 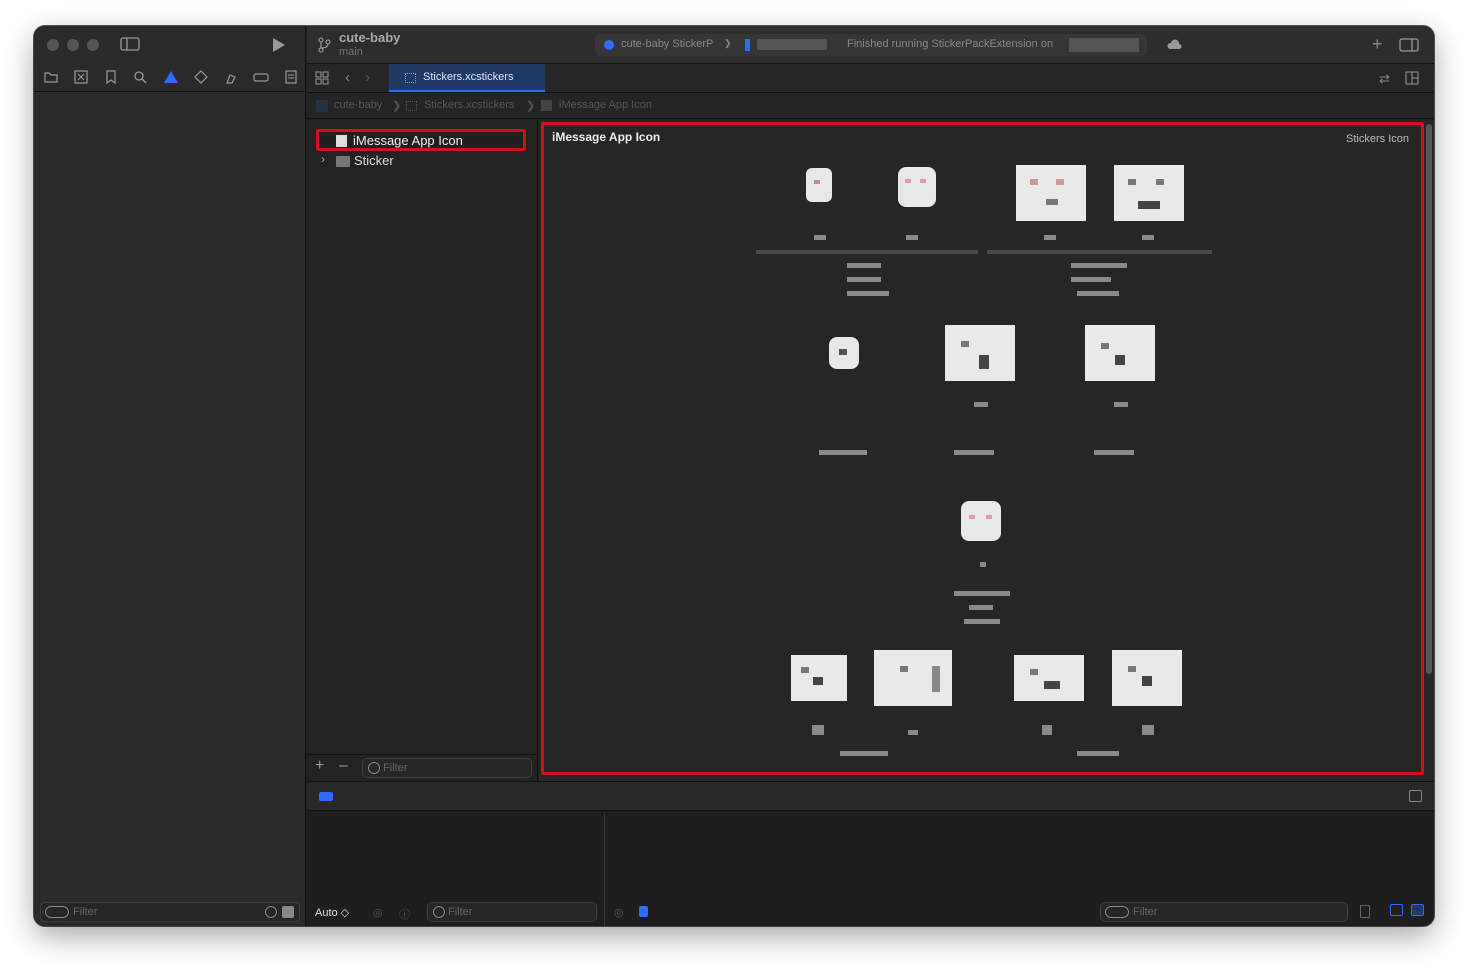 I want to click on issue-warning-icon, so click(x=171, y=78).